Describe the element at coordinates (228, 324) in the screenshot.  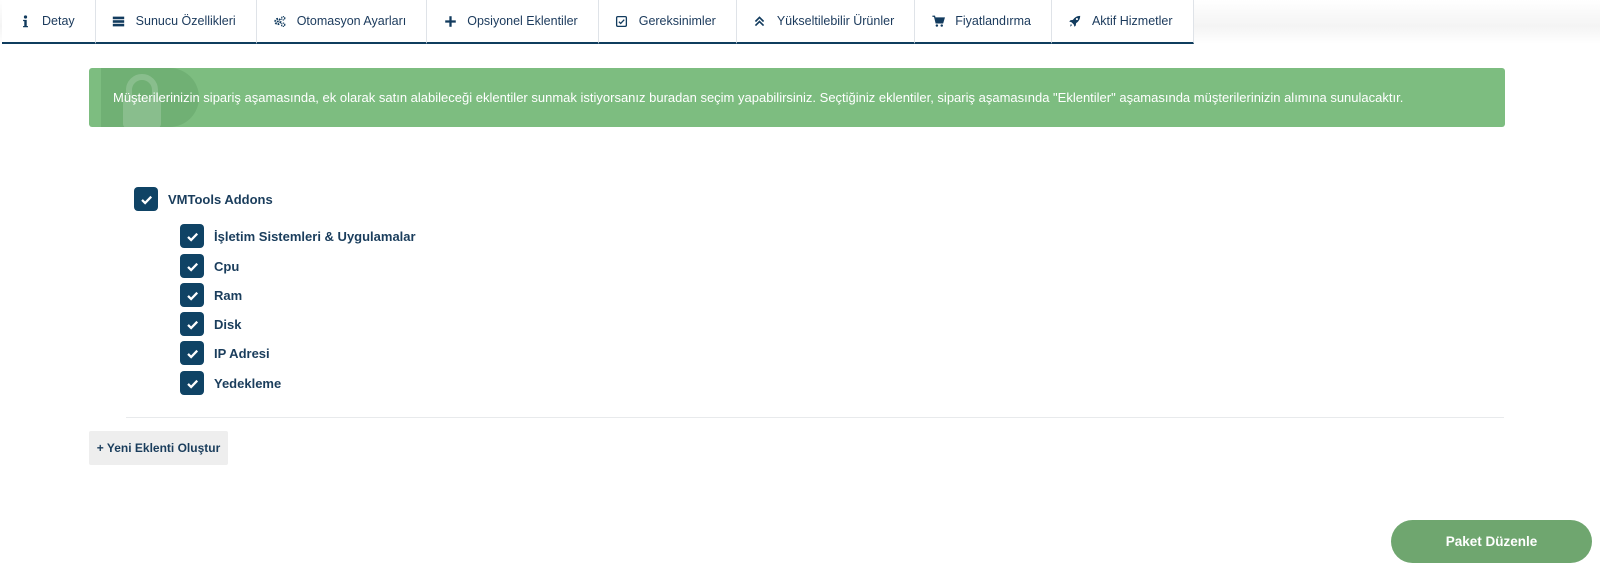
I see `addon-label: Disk` at that location.